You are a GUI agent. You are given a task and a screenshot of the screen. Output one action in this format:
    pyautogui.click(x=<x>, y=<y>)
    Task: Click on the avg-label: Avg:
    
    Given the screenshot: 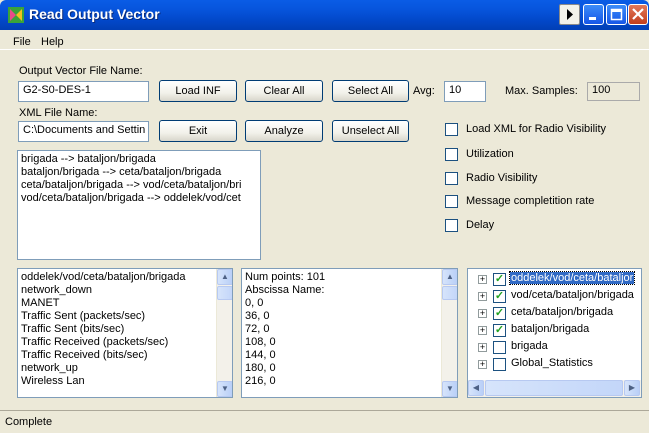 What is the action you would take?
    pyautogui.click(x=424, y=91)
    